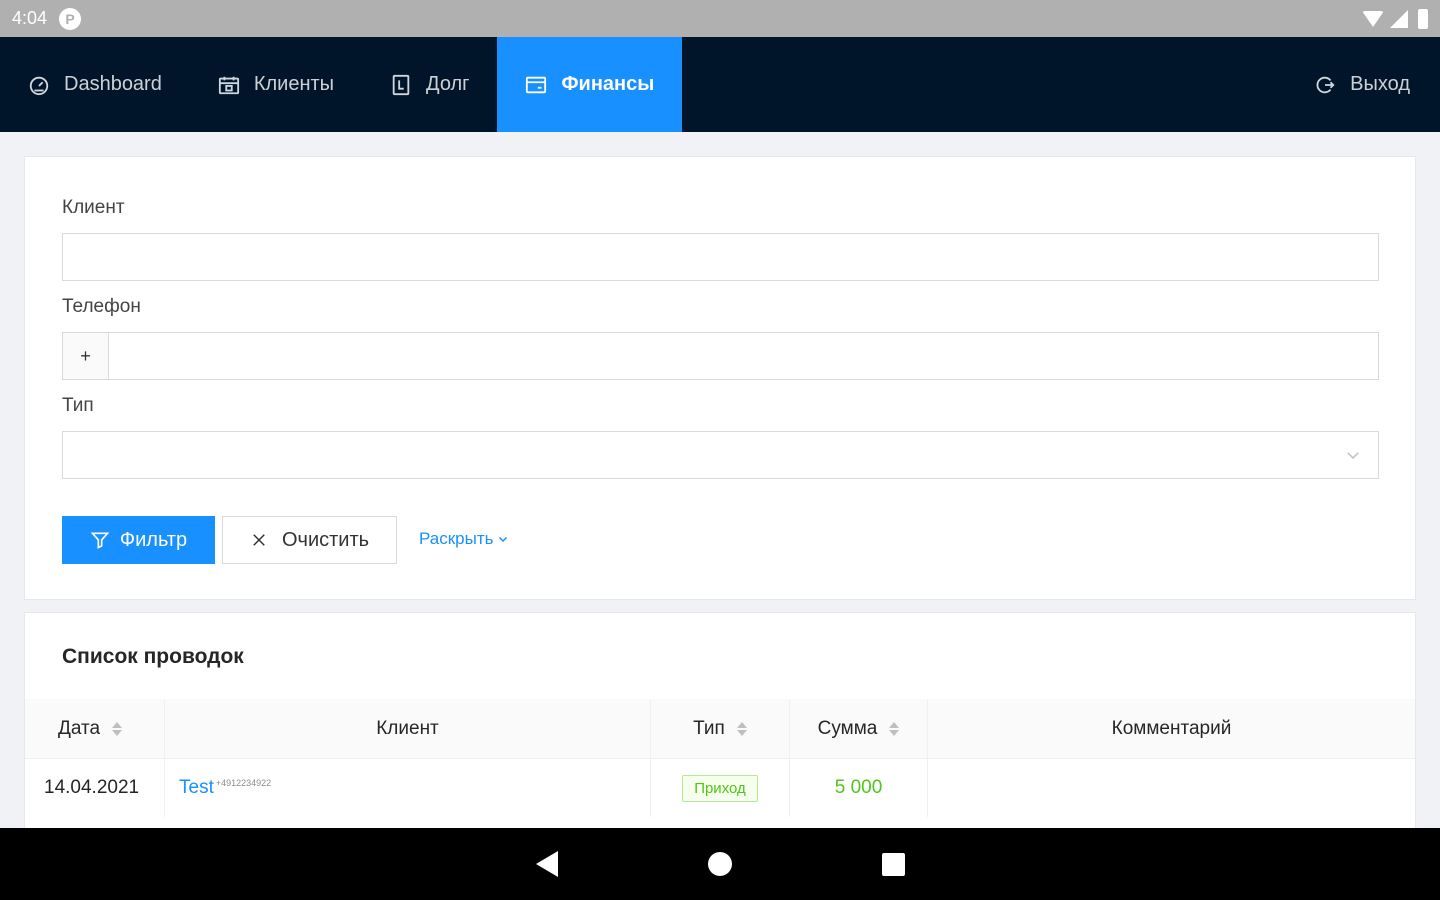  What do you see at coordinates (720, 18) in the screenshot?
I see `status-bar: 4:04 P` at bounding box center [720, 18].